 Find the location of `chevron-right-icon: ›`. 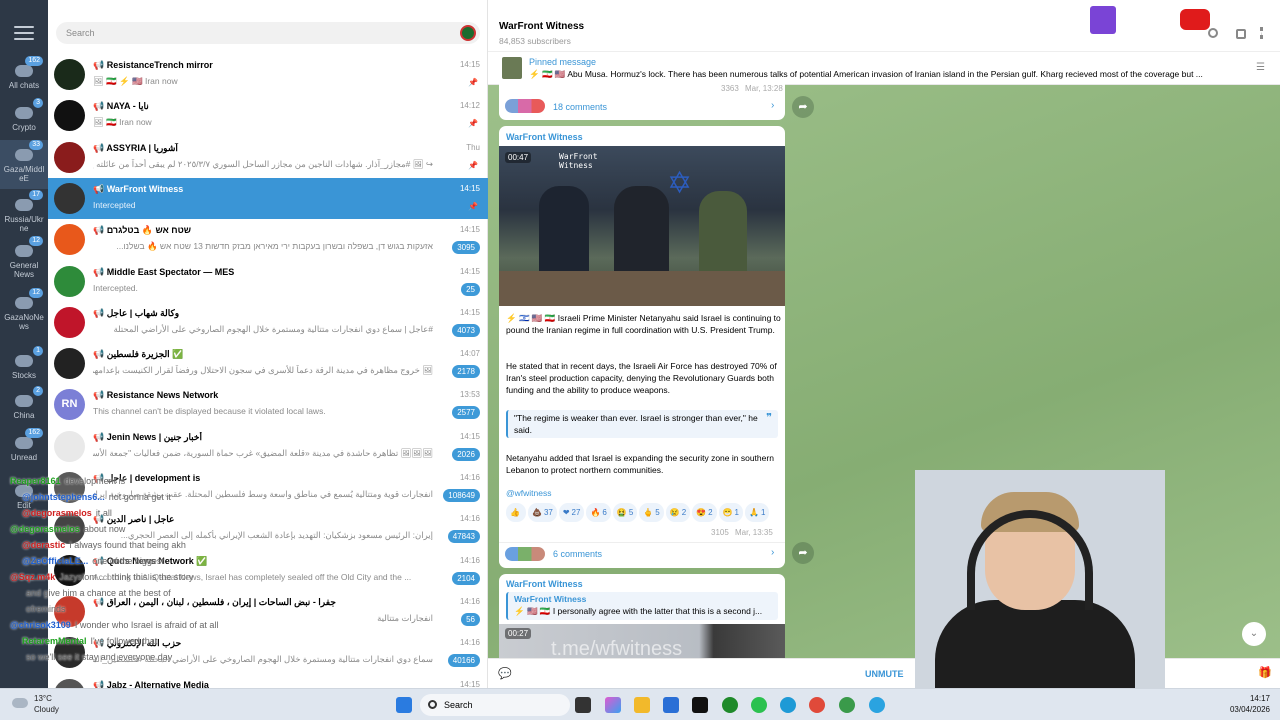

chevron-right-icon: › is located at coordinates (773, 105).